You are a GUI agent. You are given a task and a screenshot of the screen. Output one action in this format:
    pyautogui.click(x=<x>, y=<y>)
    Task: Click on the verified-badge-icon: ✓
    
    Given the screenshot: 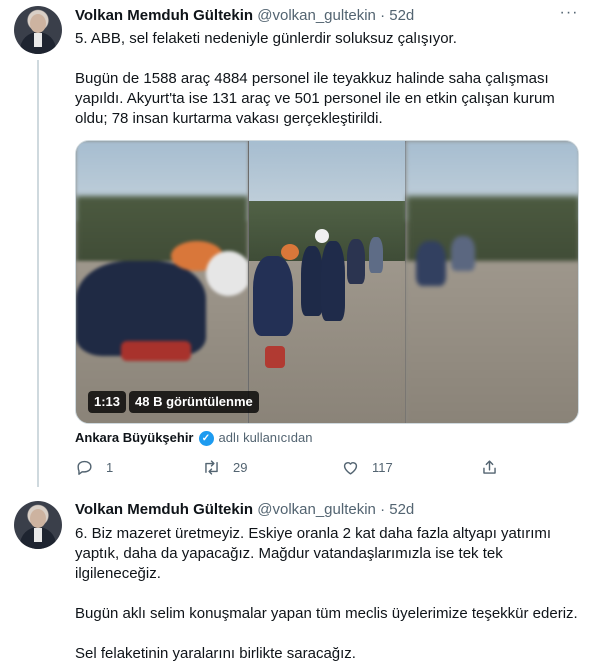 What is the action you would take?
    pyautogui.click(x=206, y=438)
    